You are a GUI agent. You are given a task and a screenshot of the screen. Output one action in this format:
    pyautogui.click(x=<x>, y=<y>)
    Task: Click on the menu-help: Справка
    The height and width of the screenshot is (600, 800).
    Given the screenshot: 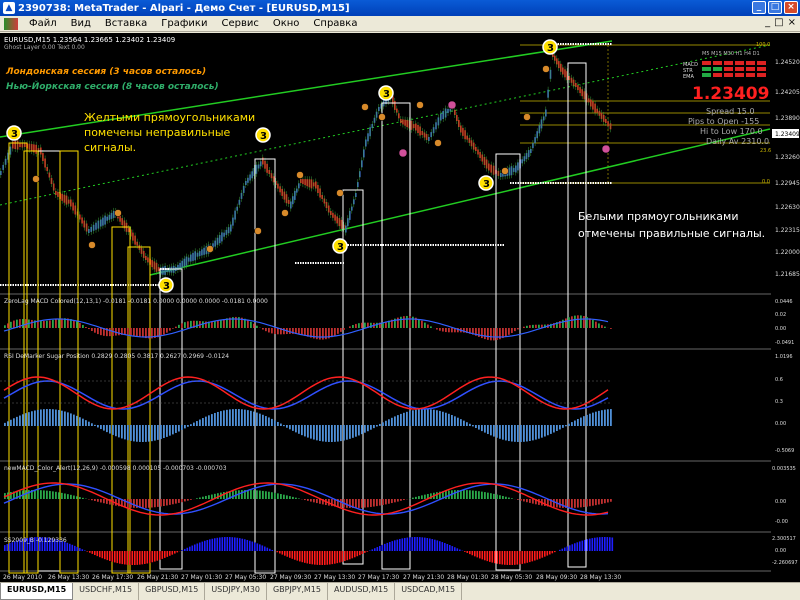 What is the action you would take?
    pyautogui.click(x=335, y=23)
    